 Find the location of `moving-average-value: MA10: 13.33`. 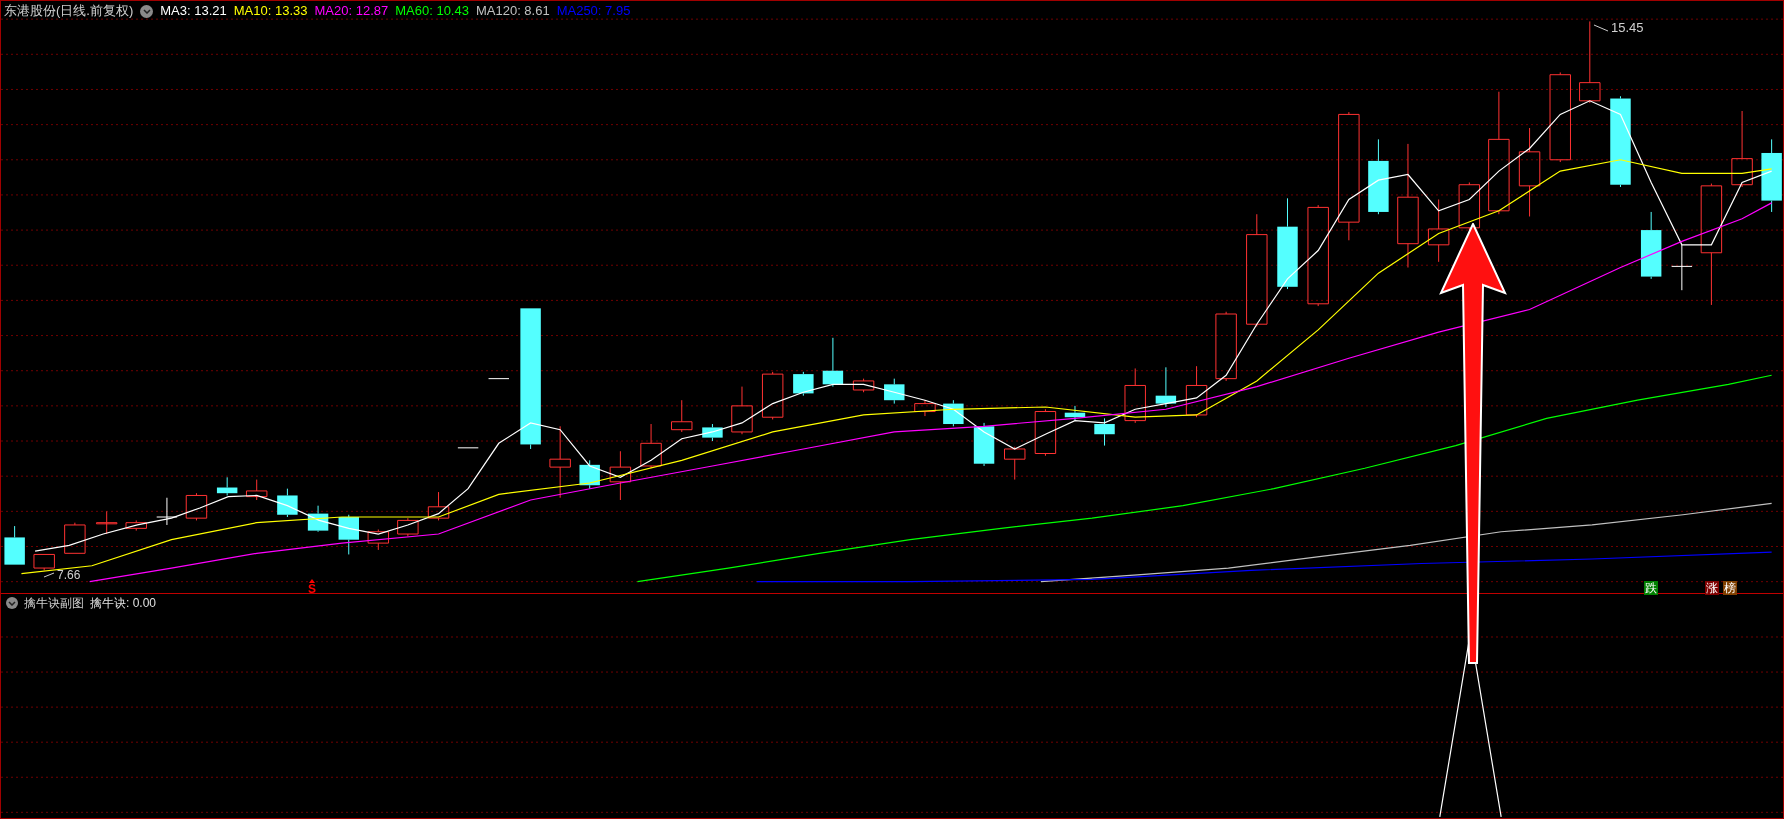

moving-average-value: MA10: 13.33 is located at coordinates (270, 11).